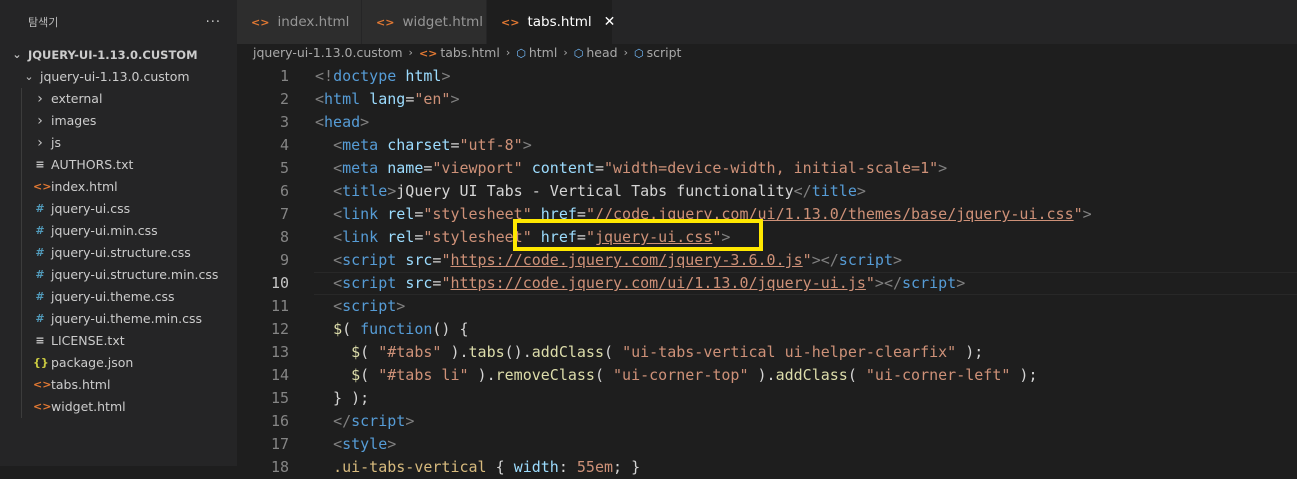 Image resolution: width=1297 pixels, height=479 pixels. Describe the element at coordinates (410, 352) in the screenshot. I see `code-token: "#tabs"` at that location.